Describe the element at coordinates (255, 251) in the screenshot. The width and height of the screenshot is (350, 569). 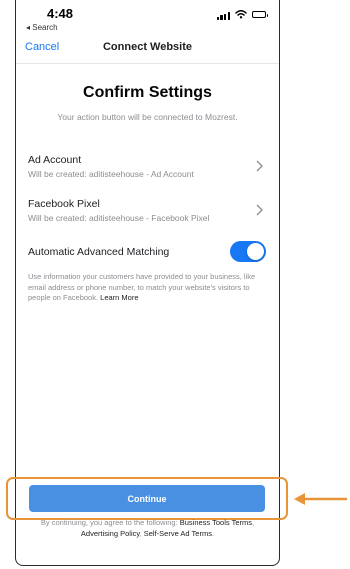
I see `toggle-knob` at that location.